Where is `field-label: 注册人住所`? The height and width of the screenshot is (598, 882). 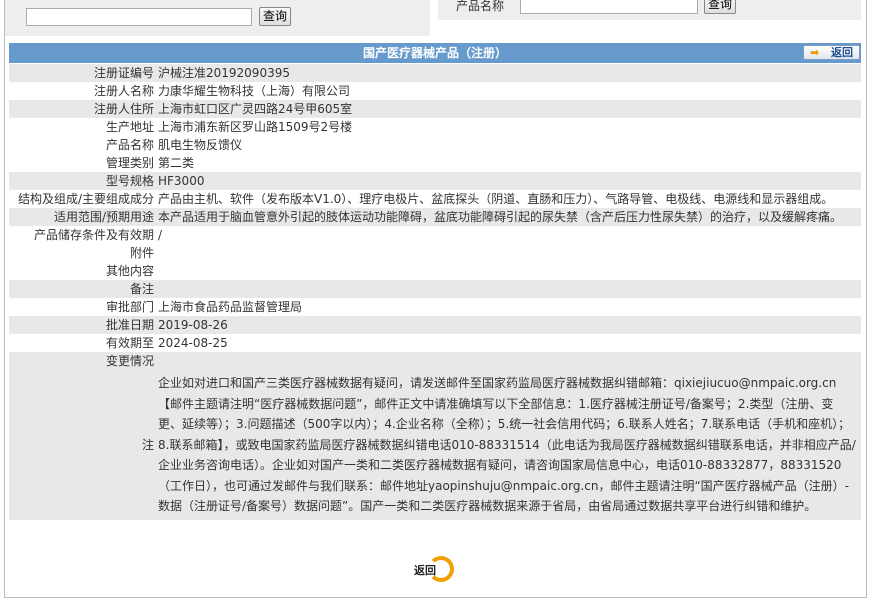
field-label: 注册人住所 is located at coordinates (123, 109).